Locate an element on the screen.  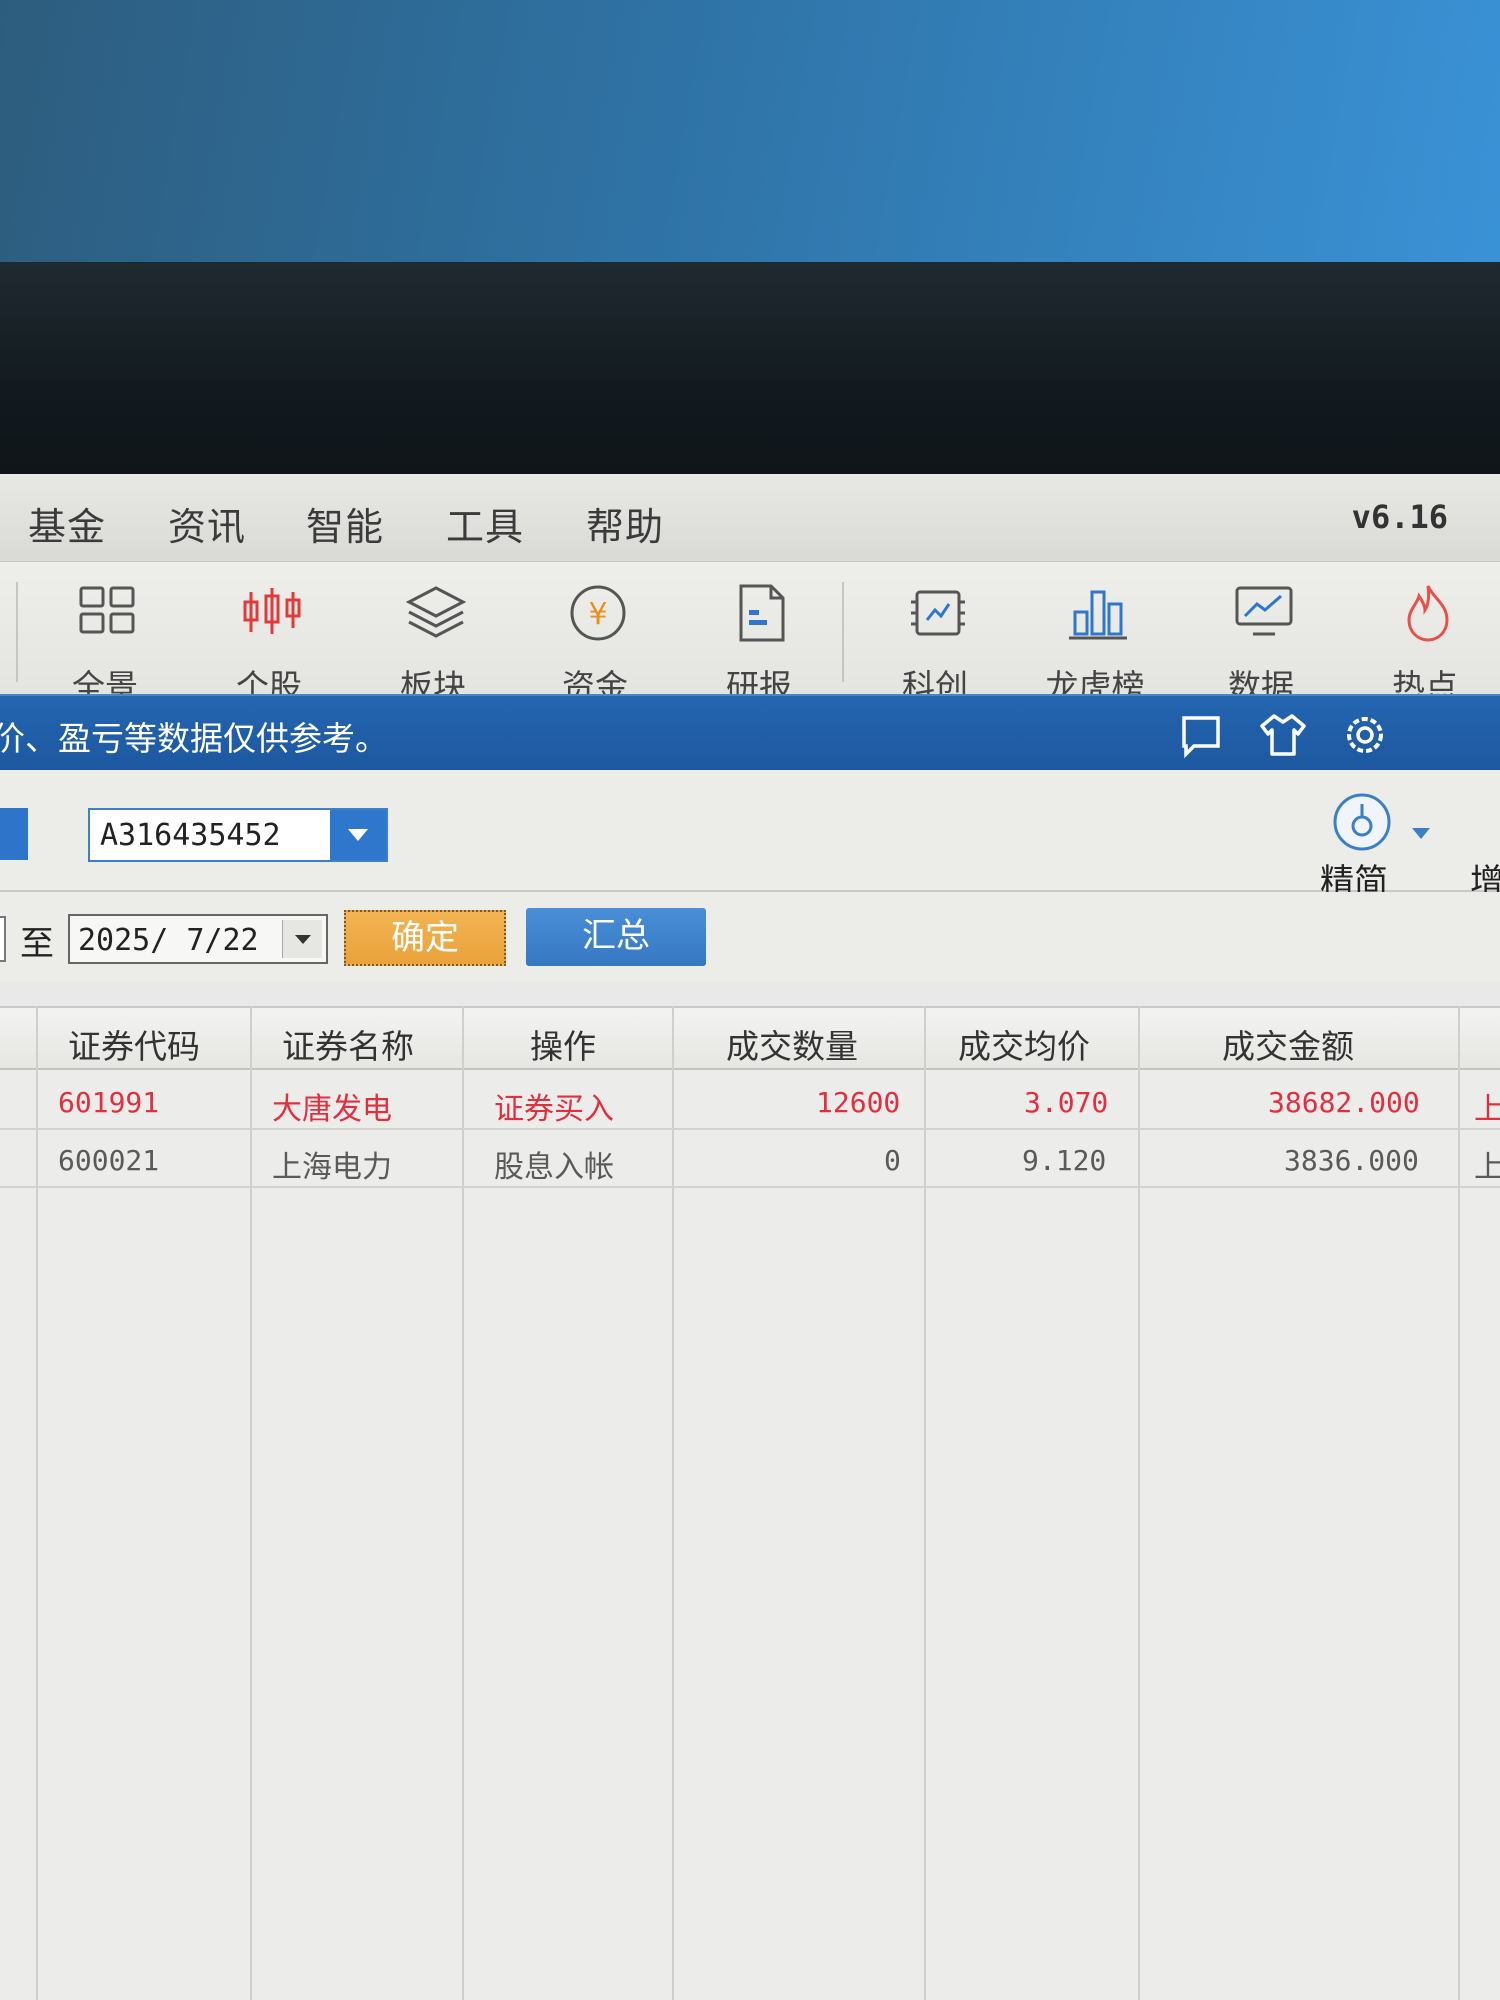
confirm-button: 确定 is located at coordinates (425, 938).